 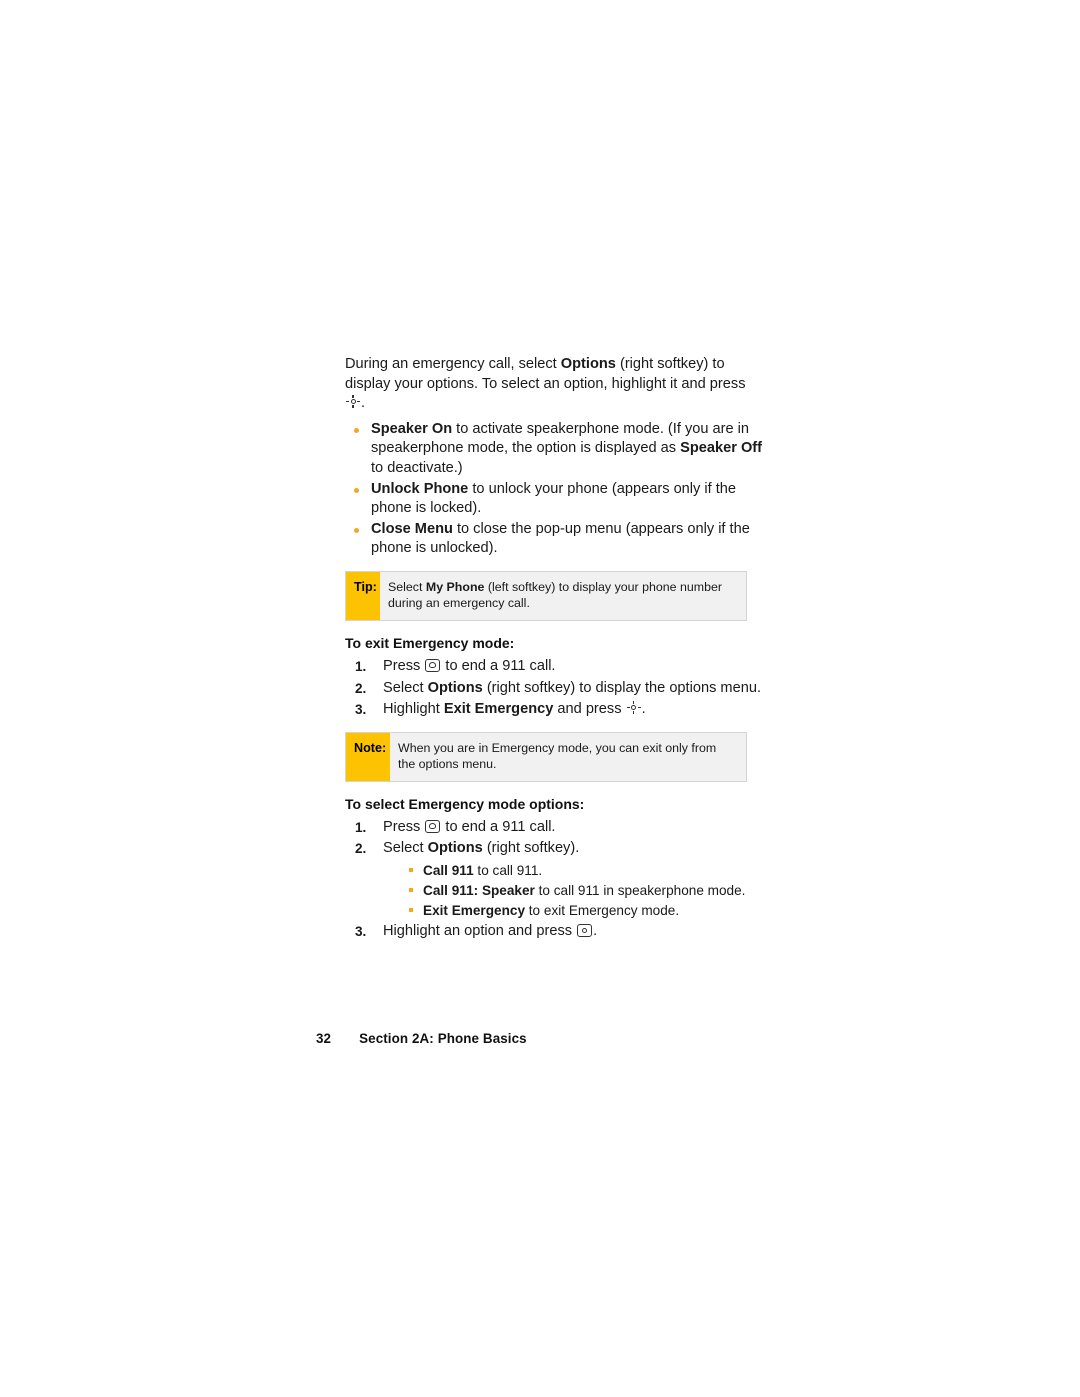 What do you see at coordinates (595, 930) in the screenshot?
I see `step-text-b: .` at bounding box center [595, 930].